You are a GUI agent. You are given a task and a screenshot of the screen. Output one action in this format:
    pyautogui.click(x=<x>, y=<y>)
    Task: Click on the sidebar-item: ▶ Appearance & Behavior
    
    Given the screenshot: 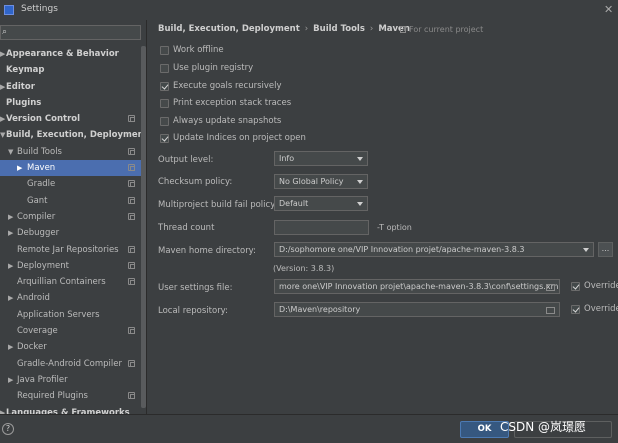 What is the action you would take?
    pyautogui.click(x=73, y=54)
    